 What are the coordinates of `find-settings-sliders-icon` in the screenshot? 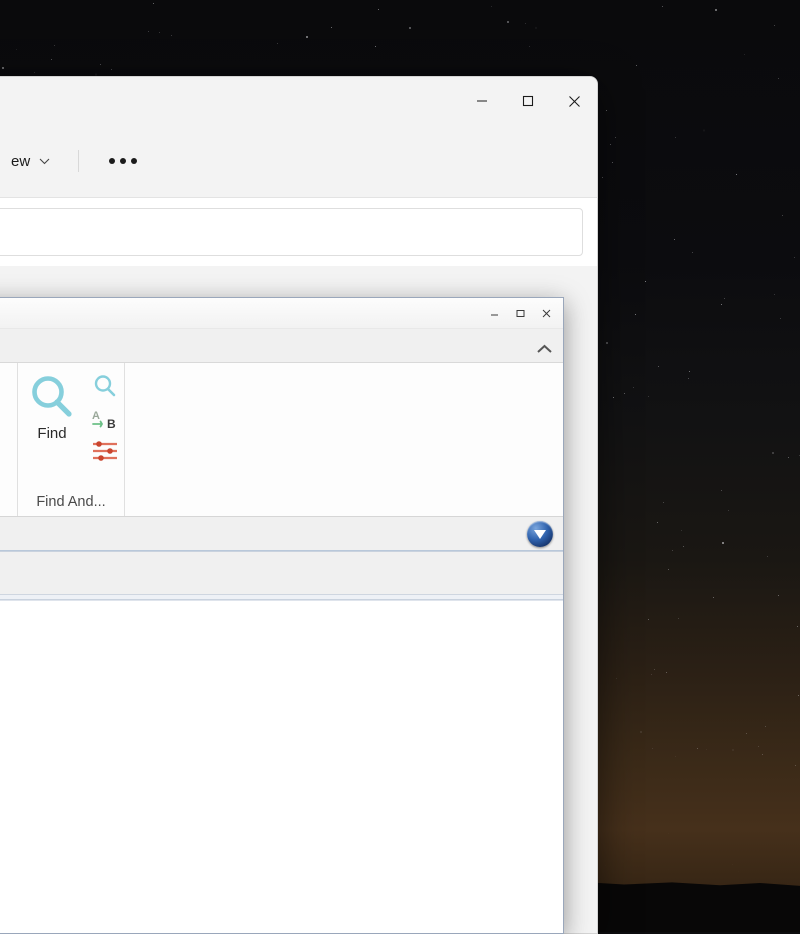 It's located at (105, 451).